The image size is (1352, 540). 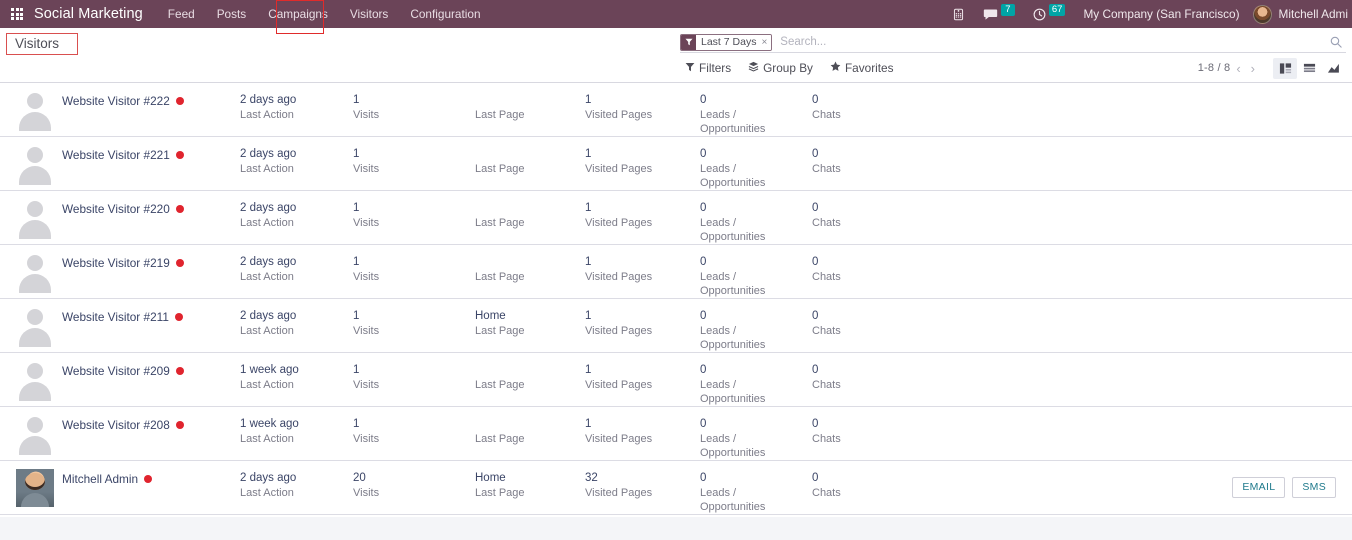 What do you see at coordinates (869, 68) in the screenshot?
I see `favorites-dropdown-label: Favorites` at bounding box center [869, 68].